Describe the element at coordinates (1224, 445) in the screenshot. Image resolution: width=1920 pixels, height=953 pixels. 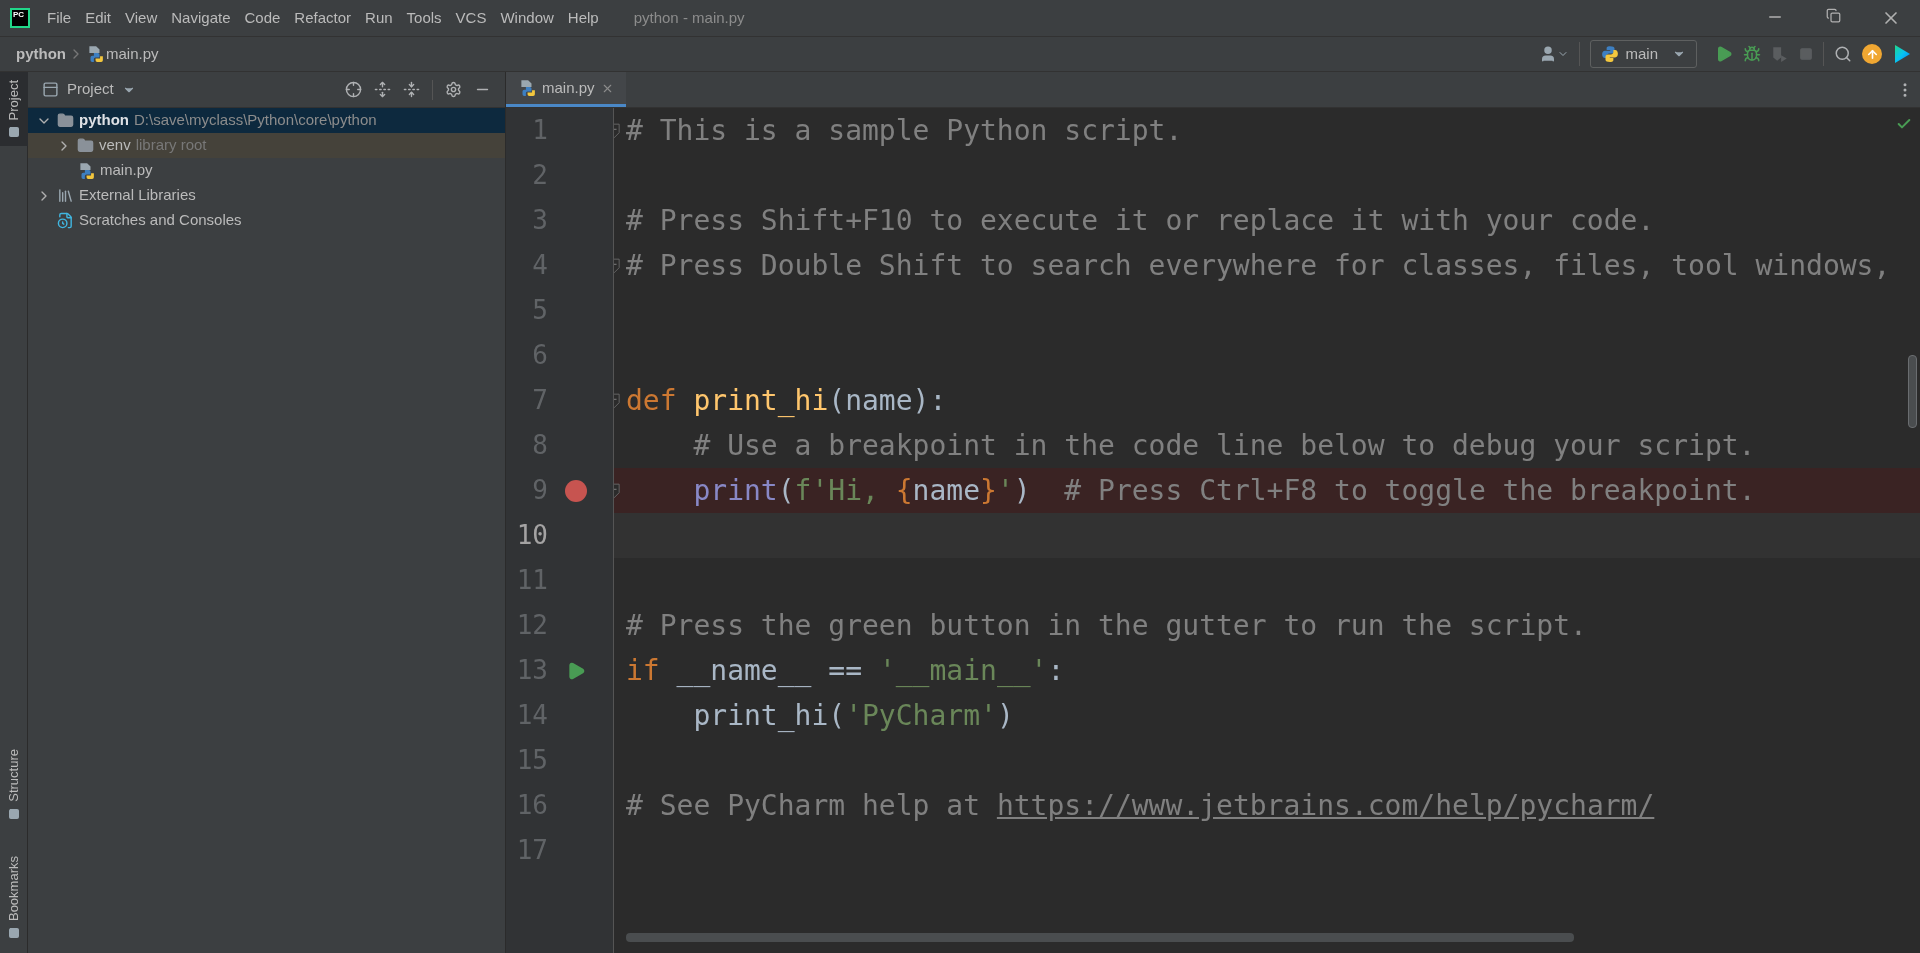
I see `code-line: # Use a breakpoint in the code line below to debug your script.` at that location.